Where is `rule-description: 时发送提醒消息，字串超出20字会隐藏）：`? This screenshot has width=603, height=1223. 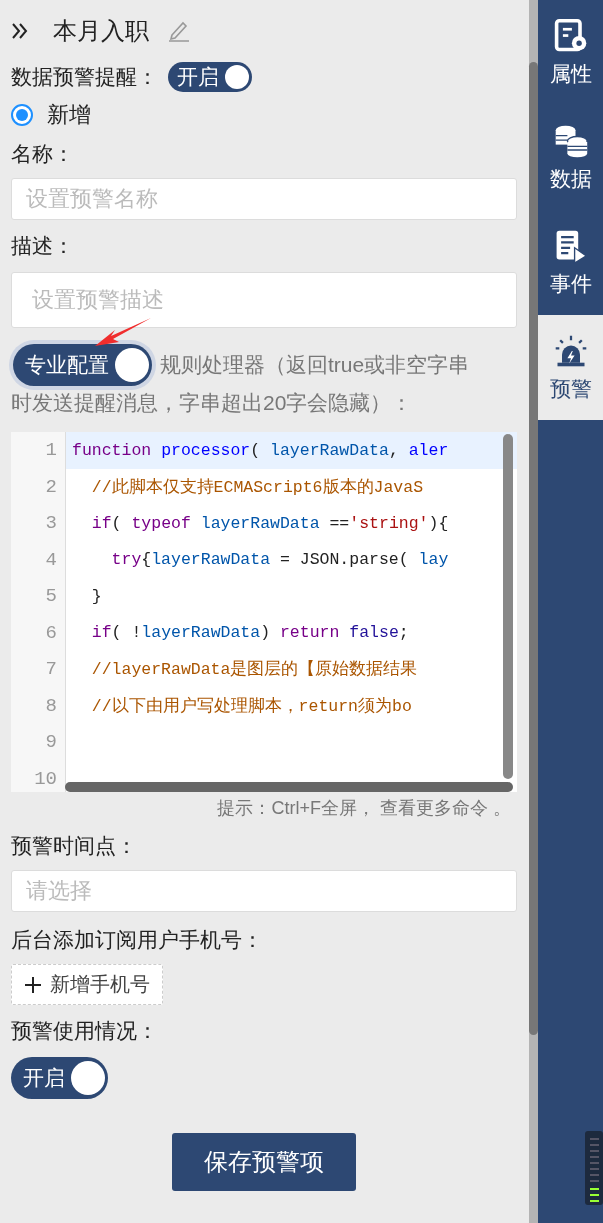
rule-description: 时发送提醒消息，字串超出20字会隐藏）： is located at coordinates (212, 402).